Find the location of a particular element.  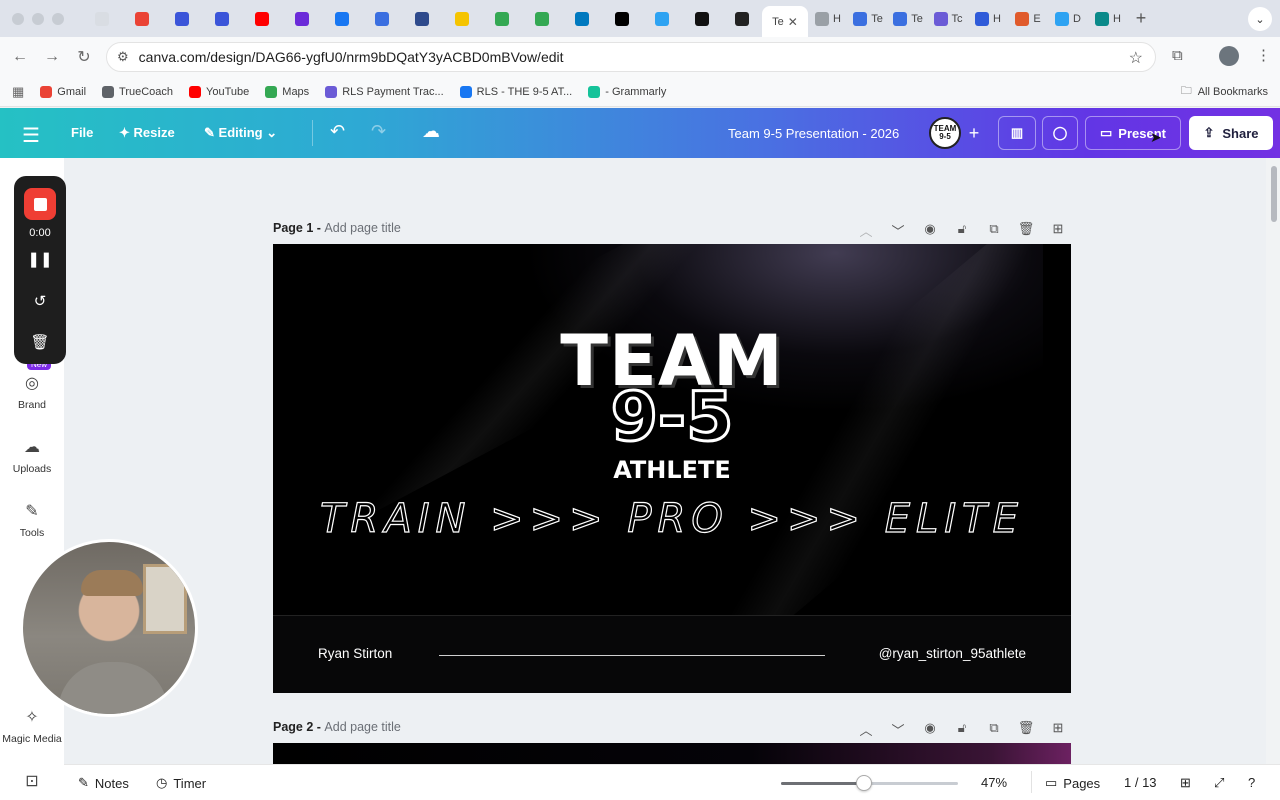

hide-page-icon: ◉ is located at coordinates (930, 230).